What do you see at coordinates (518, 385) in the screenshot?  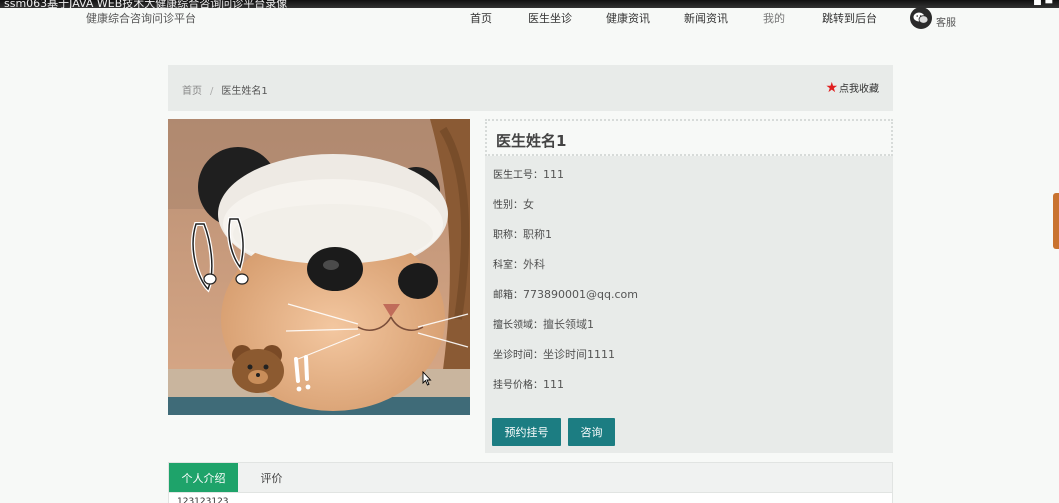 I see `field-price-key: 挂号价格：` at bounding box center [518, 385].